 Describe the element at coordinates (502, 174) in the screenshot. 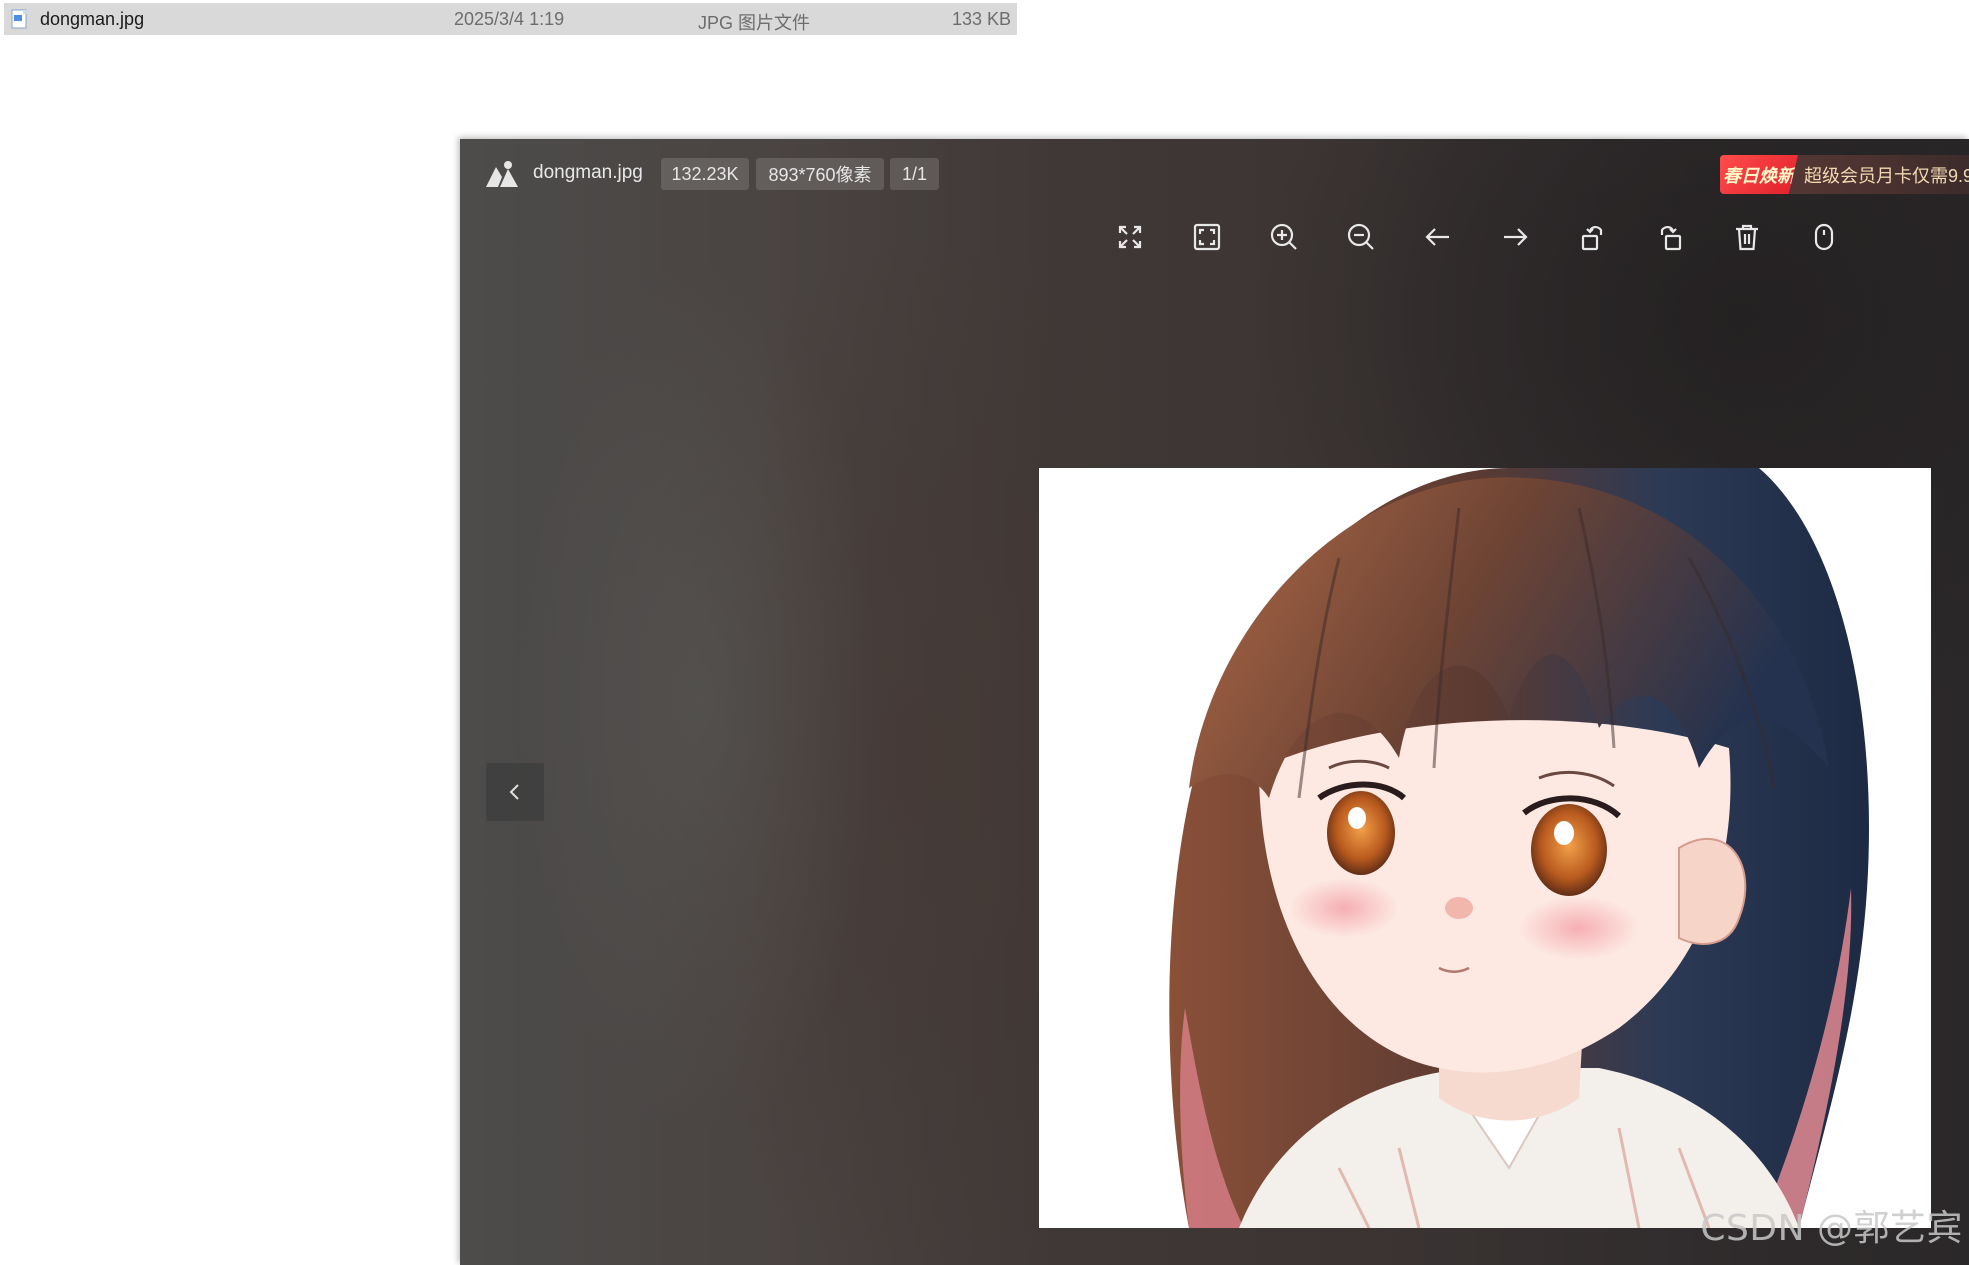

I see `app-logo-icon` at that location.